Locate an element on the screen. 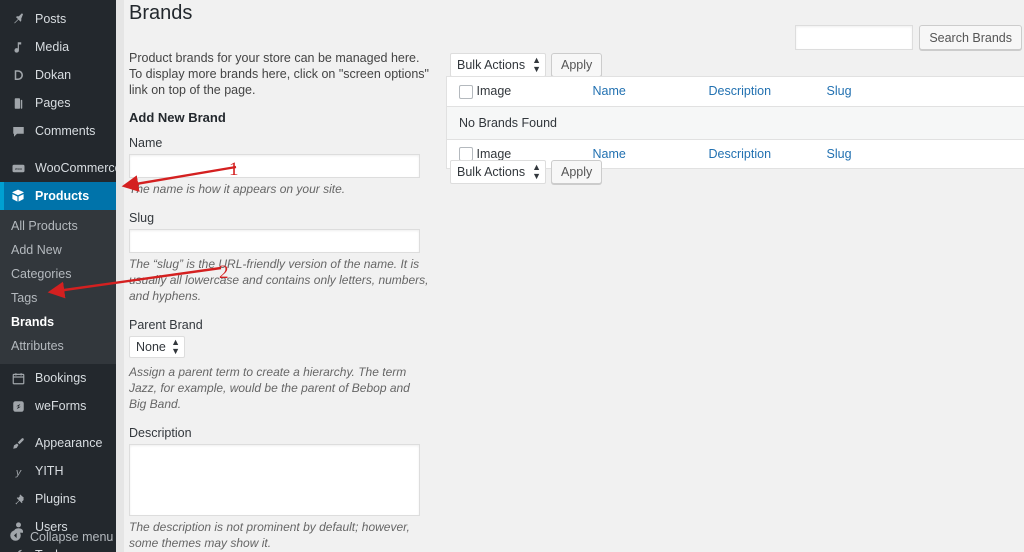  name-description: The name is how it appears on your site. is located at coordinates (237, 189).